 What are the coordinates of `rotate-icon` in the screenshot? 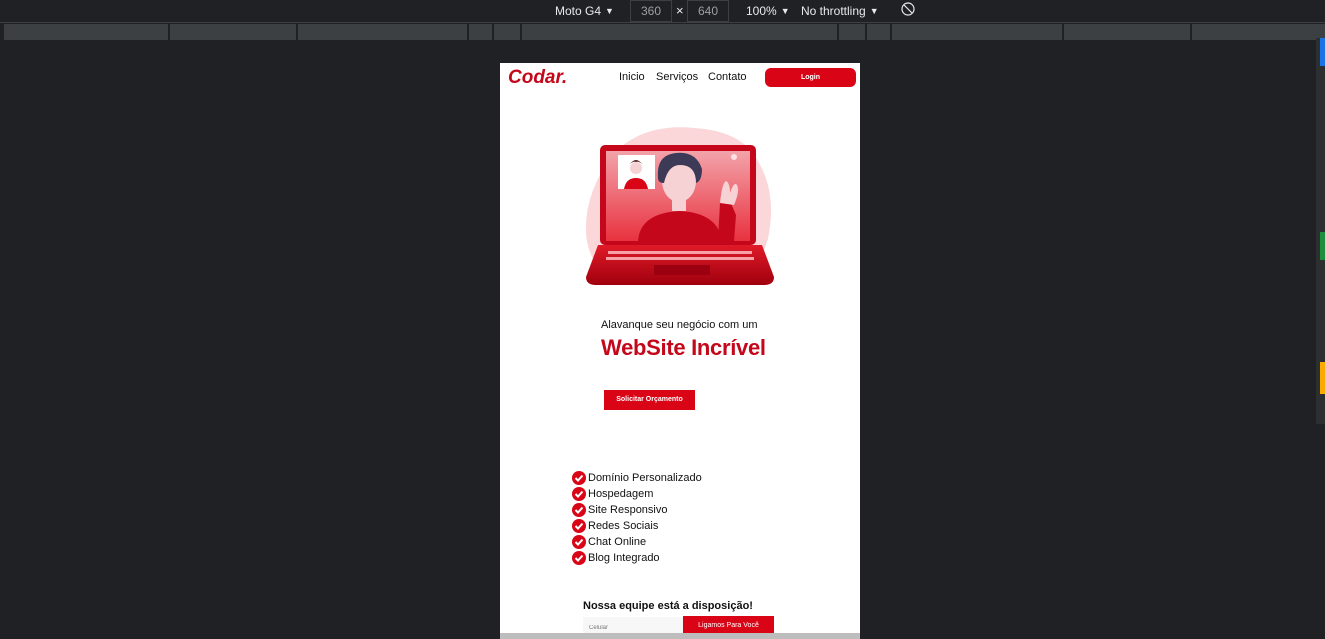 It's located at (908, 9).